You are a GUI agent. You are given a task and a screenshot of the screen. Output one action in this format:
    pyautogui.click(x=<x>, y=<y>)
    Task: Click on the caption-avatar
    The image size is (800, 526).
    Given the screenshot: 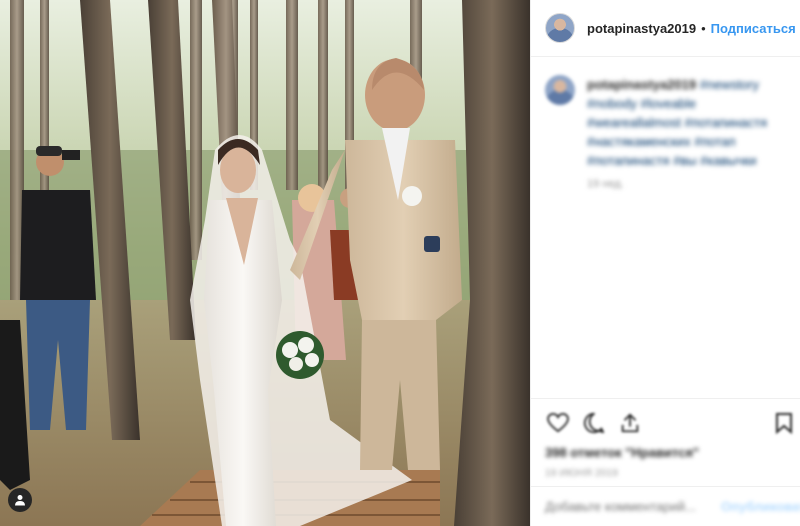 What is the action you would take?
    pyautogui.click(x=560, y=90)
    